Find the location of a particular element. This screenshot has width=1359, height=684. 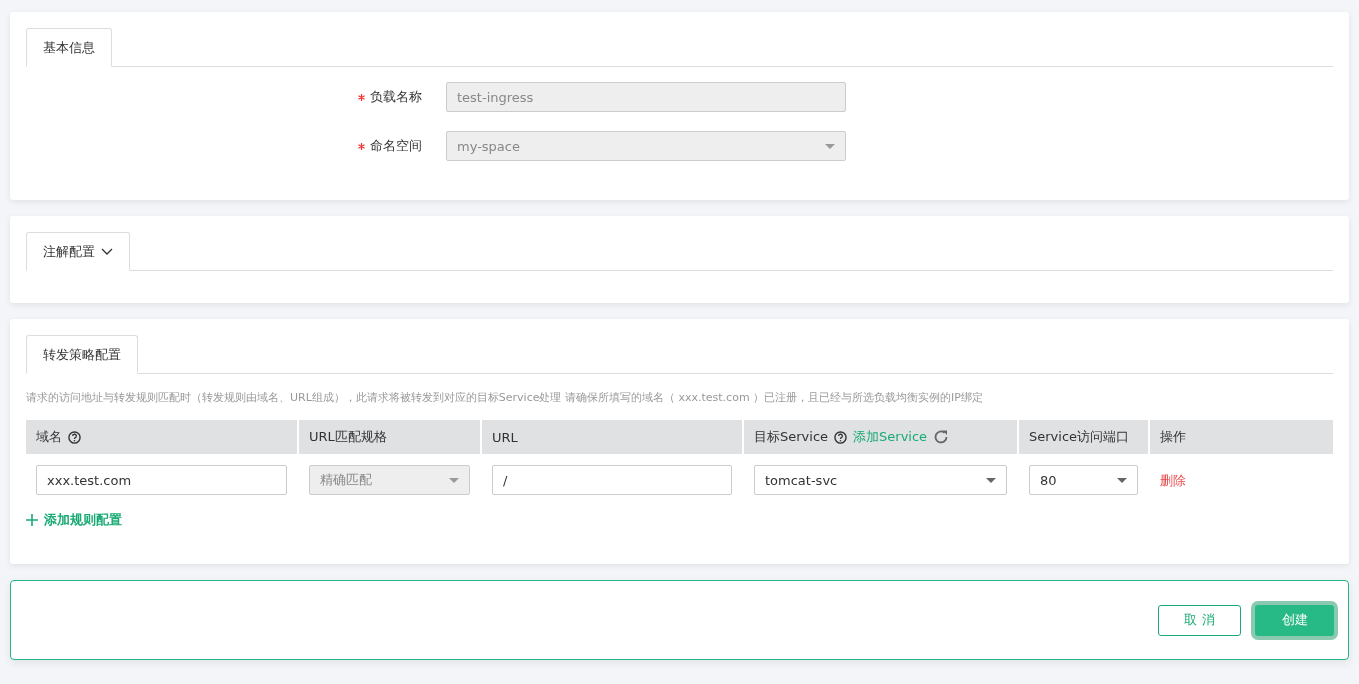

cancel-button: 取 消 is located at coordinates (1199, 620).